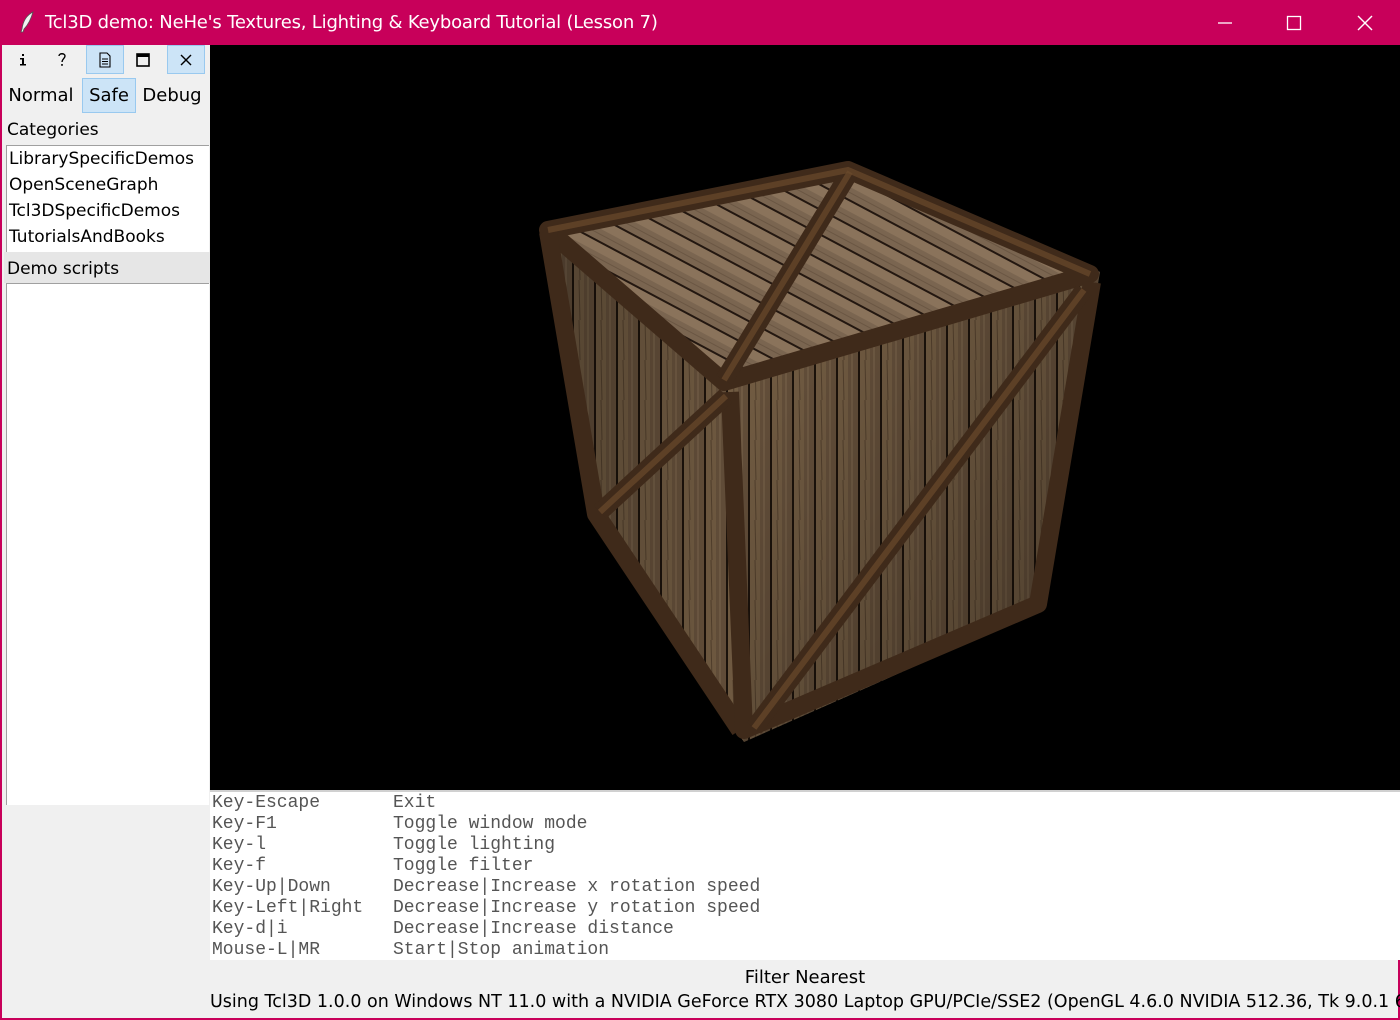  Describe the element at coordinates (577, 887) in the screenshot. I see `key-description: Decrease|Increase x rotation speed` at that location.